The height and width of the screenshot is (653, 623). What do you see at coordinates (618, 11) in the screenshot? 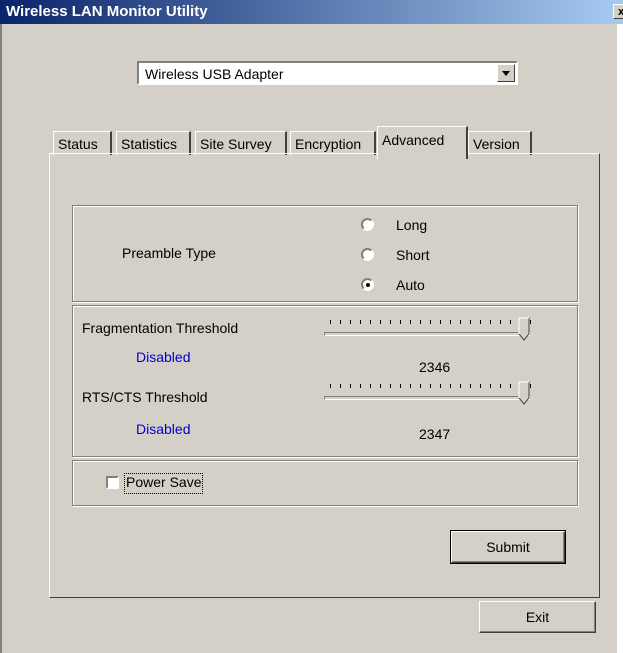
I see `close-button: x` at bounding box center [618, 11].